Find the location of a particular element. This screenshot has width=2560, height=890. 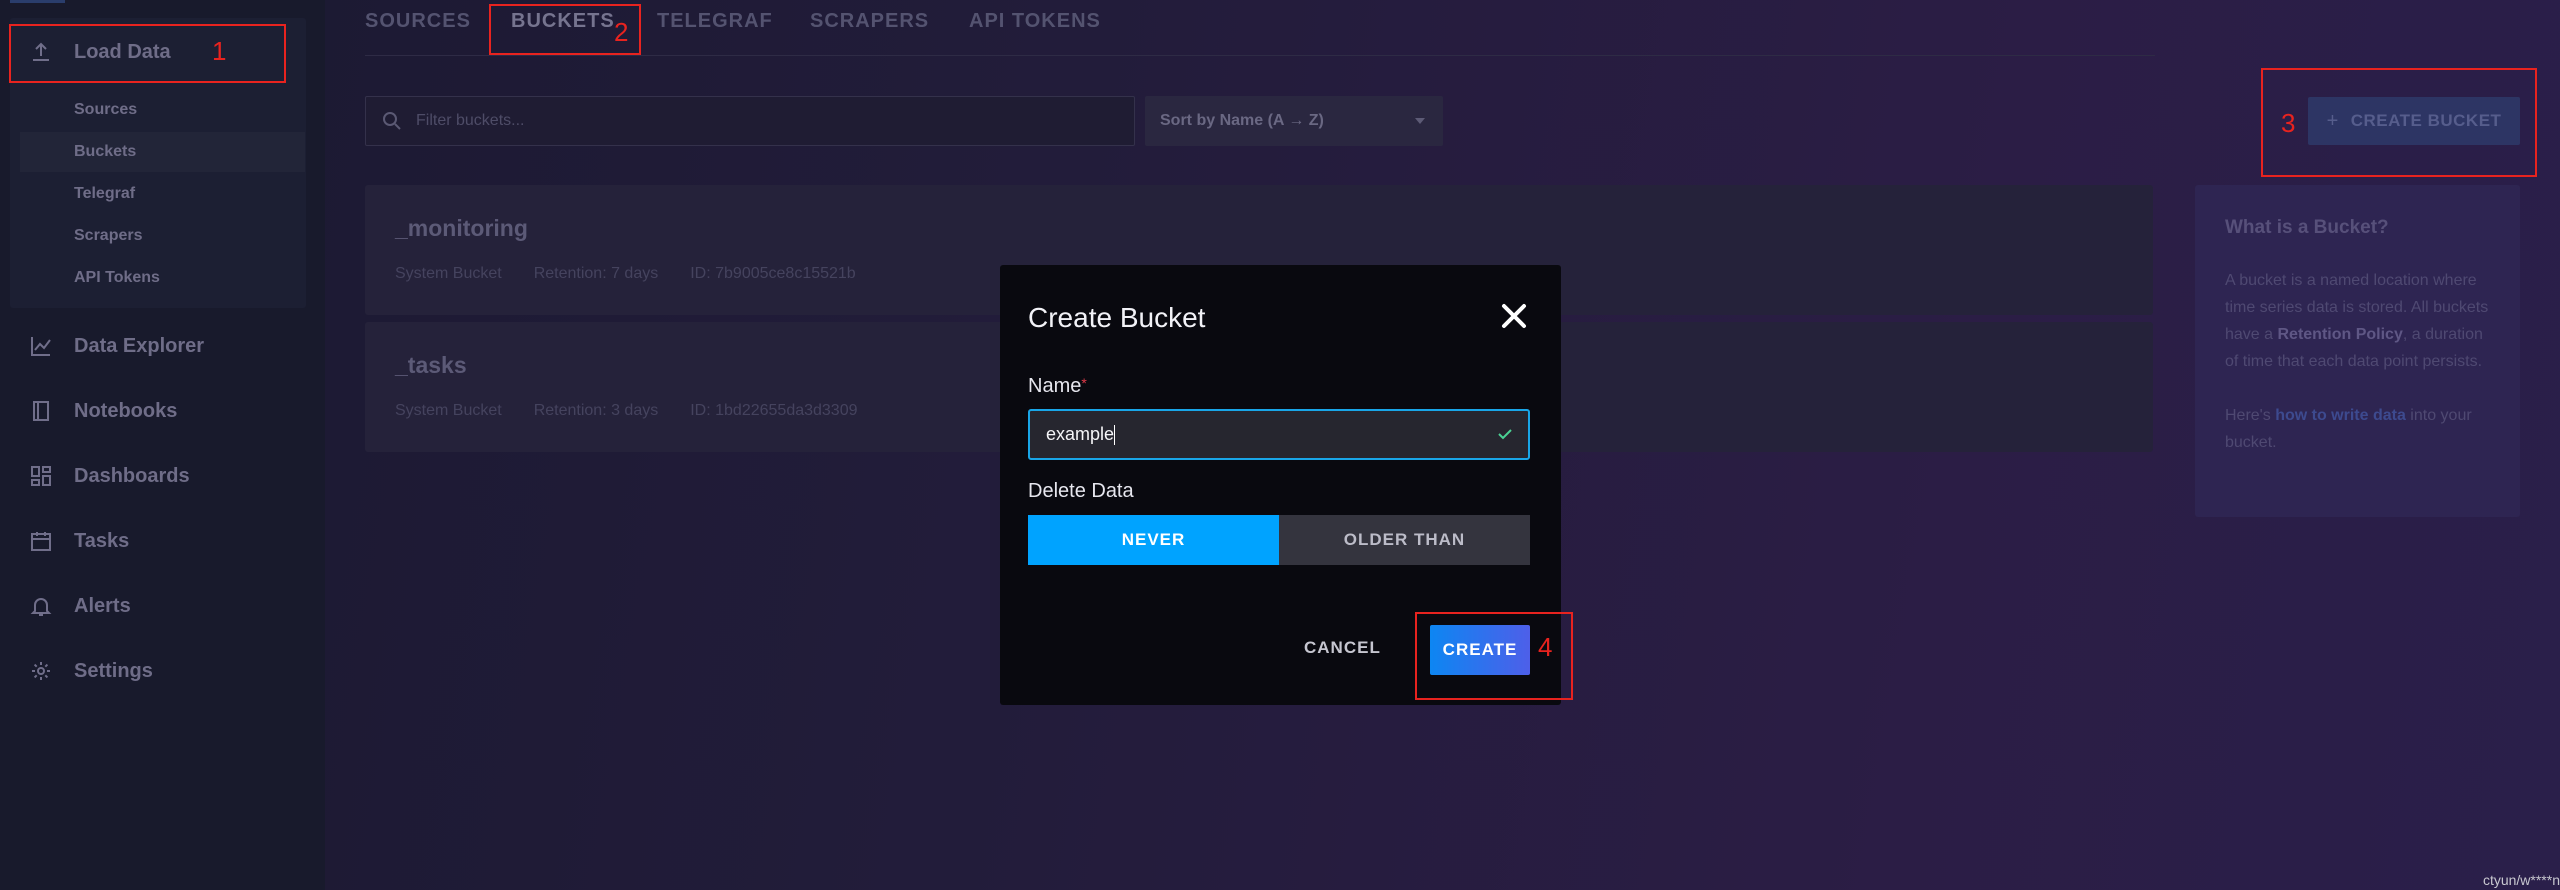

search-icon is located at coordinates (392, 121).